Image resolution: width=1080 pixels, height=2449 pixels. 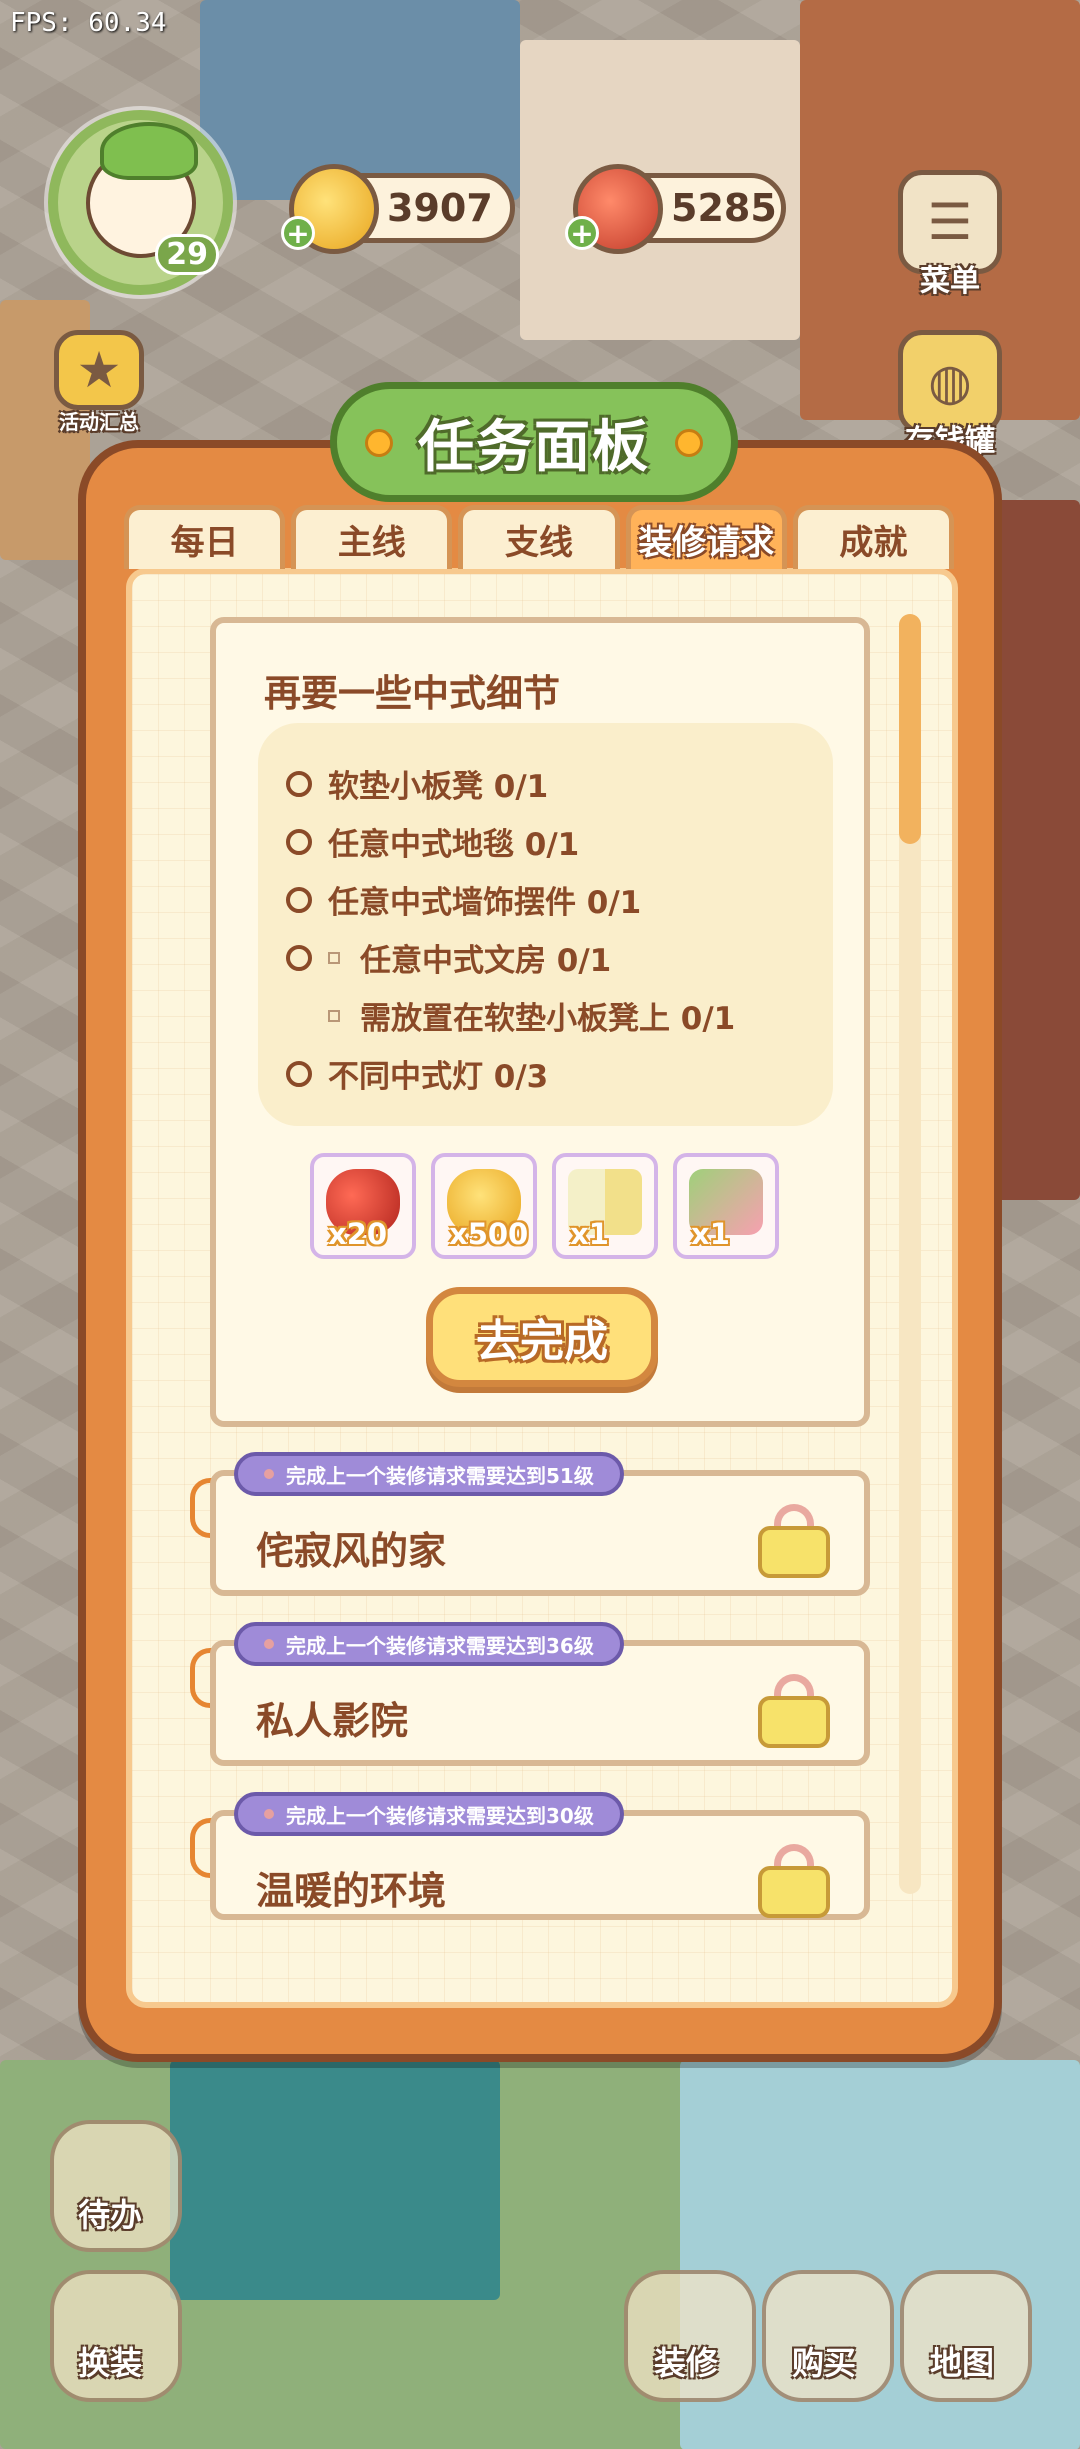 I want to click on requirement-item: 不同中式灯 0/3, so click(x=417, y=1073).